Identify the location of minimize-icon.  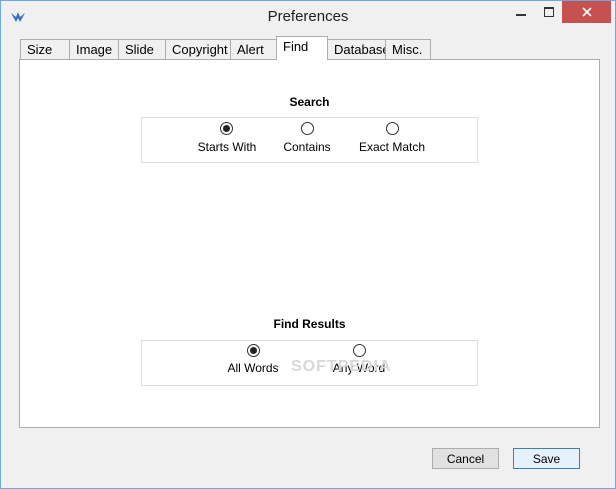
(520, 15).